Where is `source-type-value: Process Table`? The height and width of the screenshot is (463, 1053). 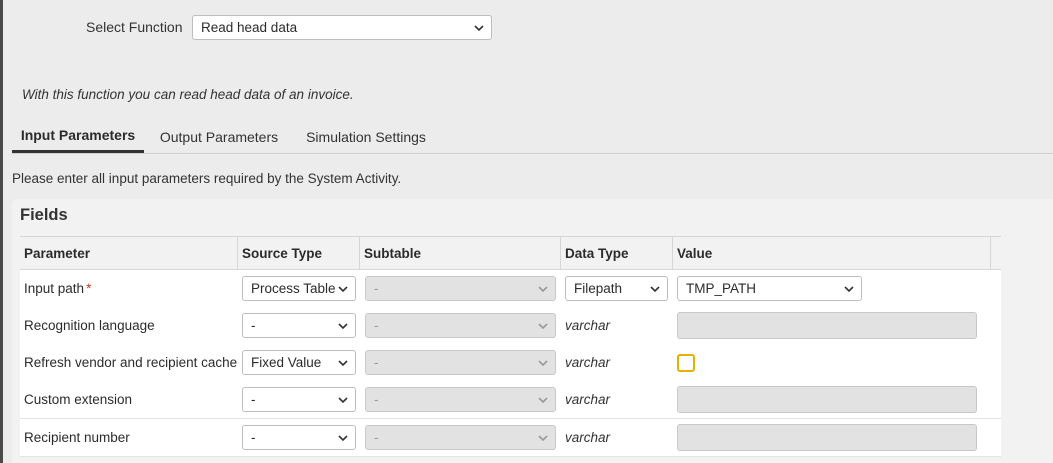
source-type-value: Process Table is located at coordinates (293, 288).